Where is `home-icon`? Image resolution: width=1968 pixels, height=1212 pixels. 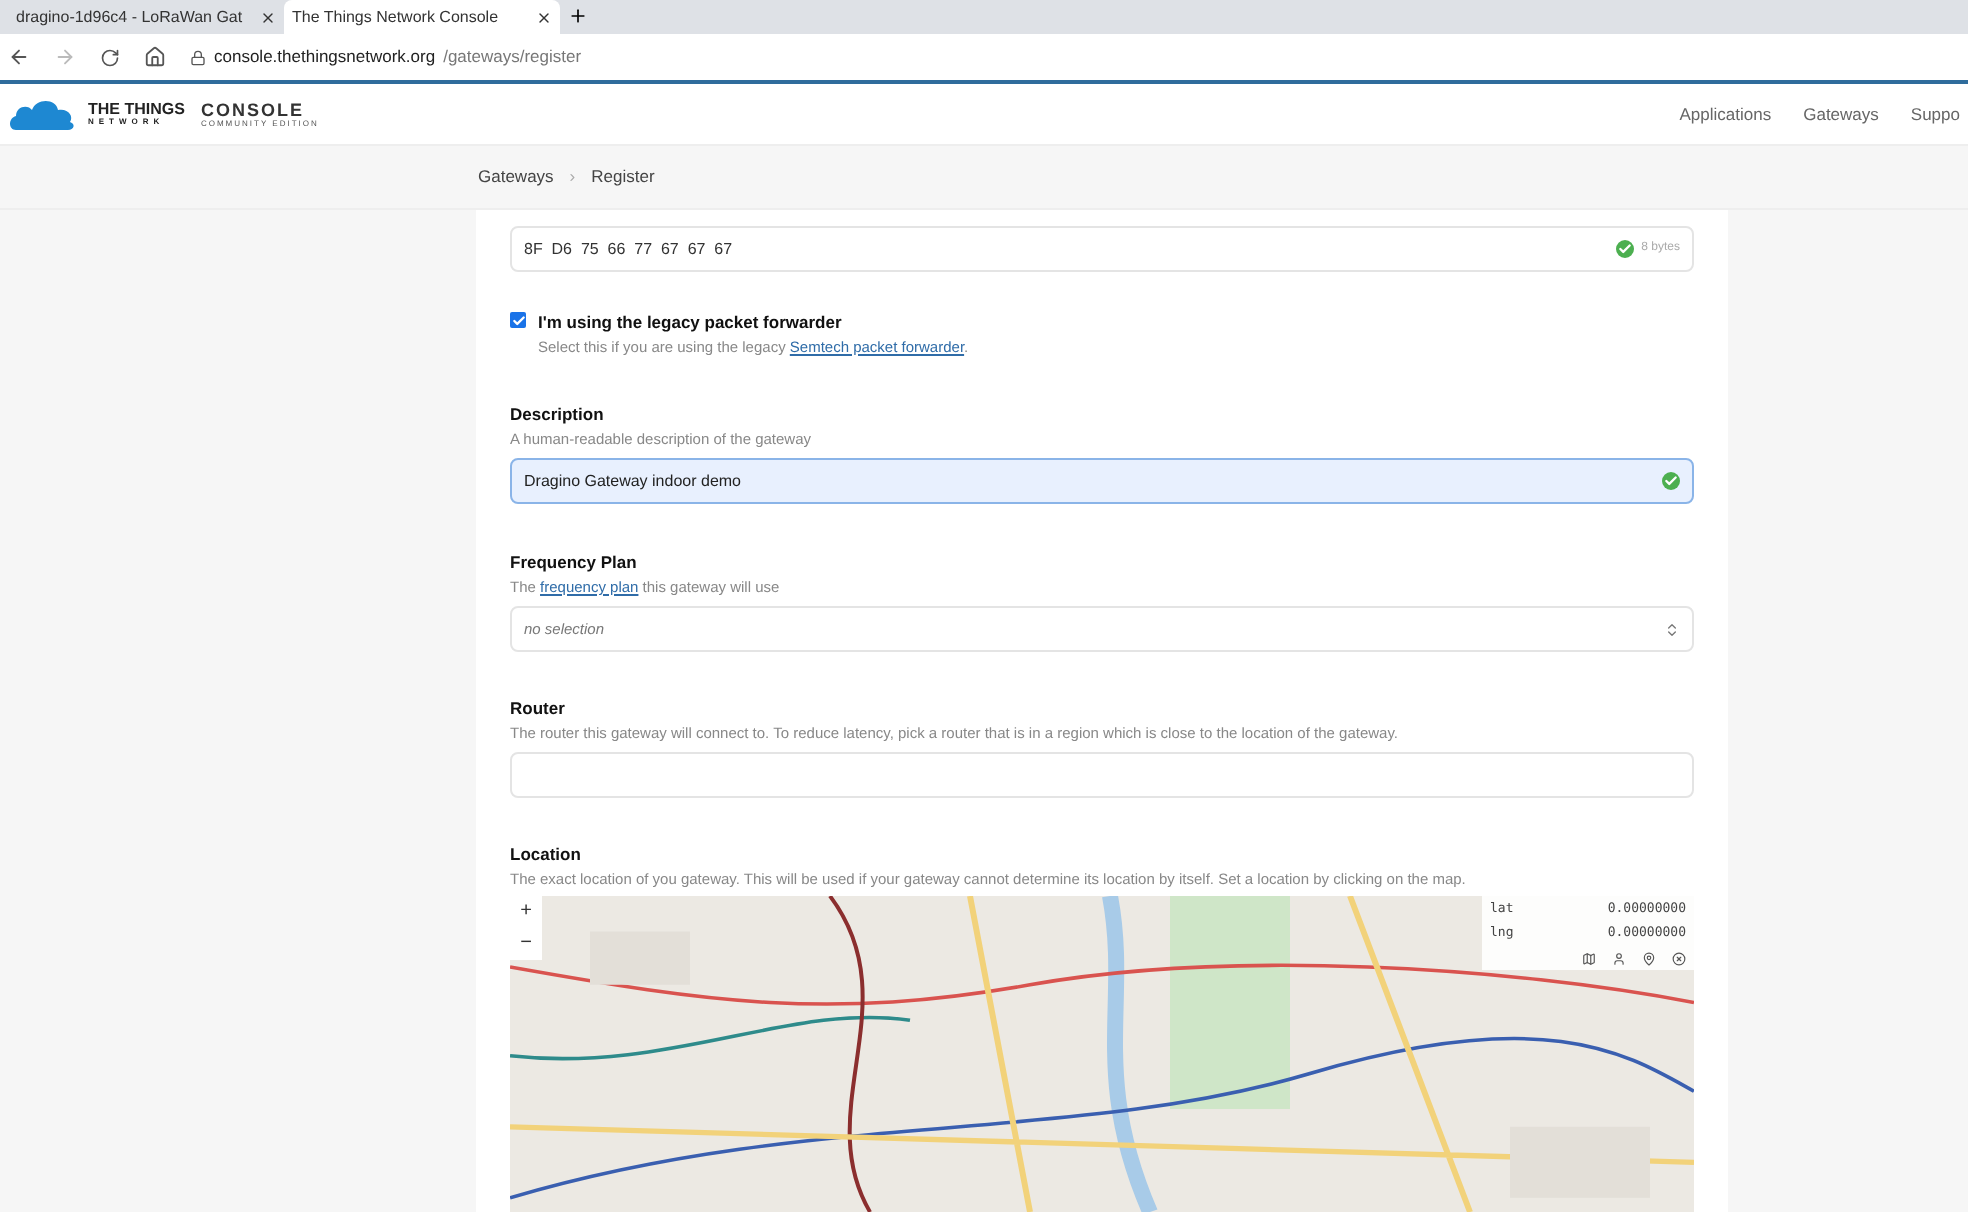 home-icon is located at coordinates (155, 57).